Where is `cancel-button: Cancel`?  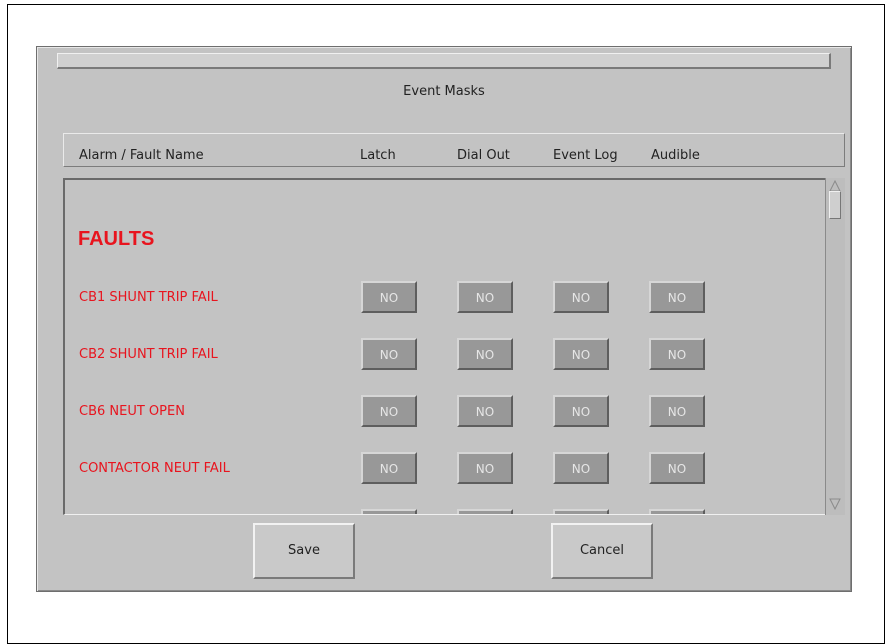 cancel-button: Cancel is located at coordinates (602, 551).